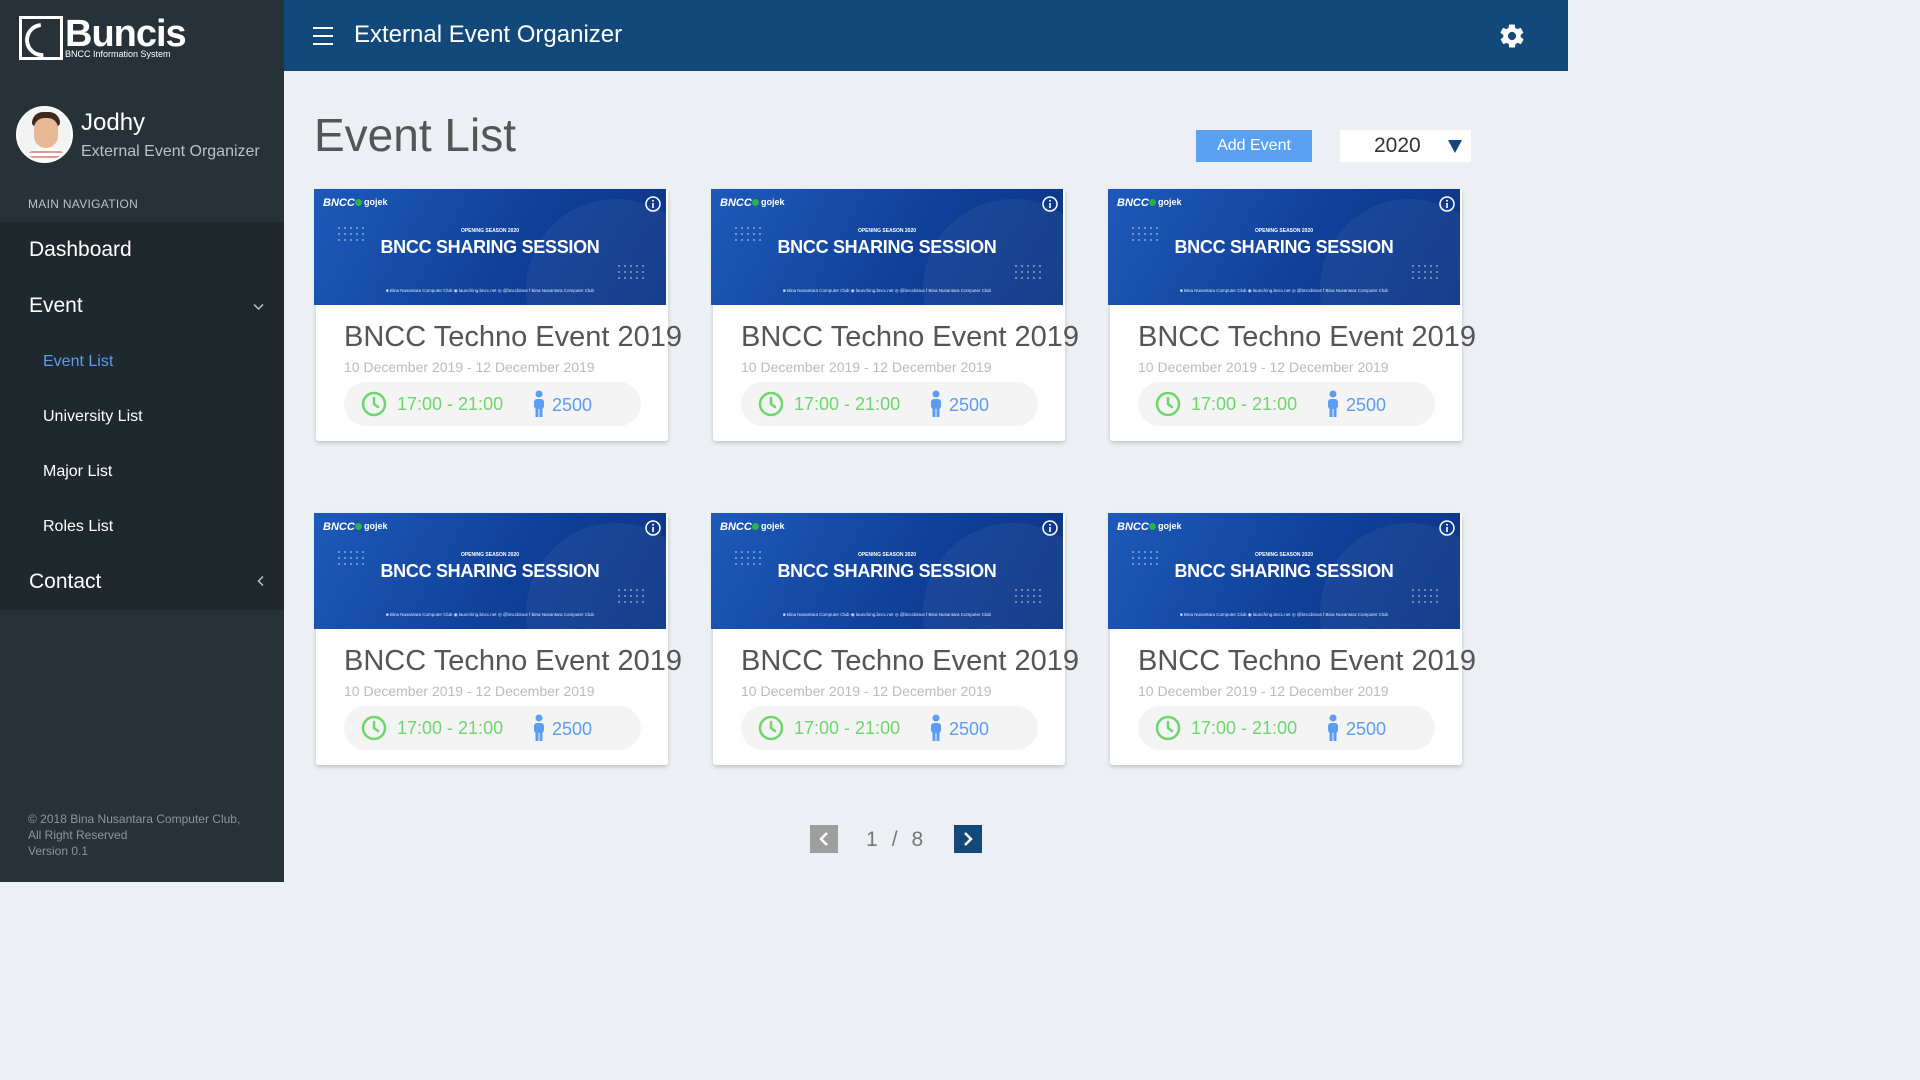 This screenshot has width=1920, height=1080. I want to click on pagination-status: 1 / 8, so click(894, 840).